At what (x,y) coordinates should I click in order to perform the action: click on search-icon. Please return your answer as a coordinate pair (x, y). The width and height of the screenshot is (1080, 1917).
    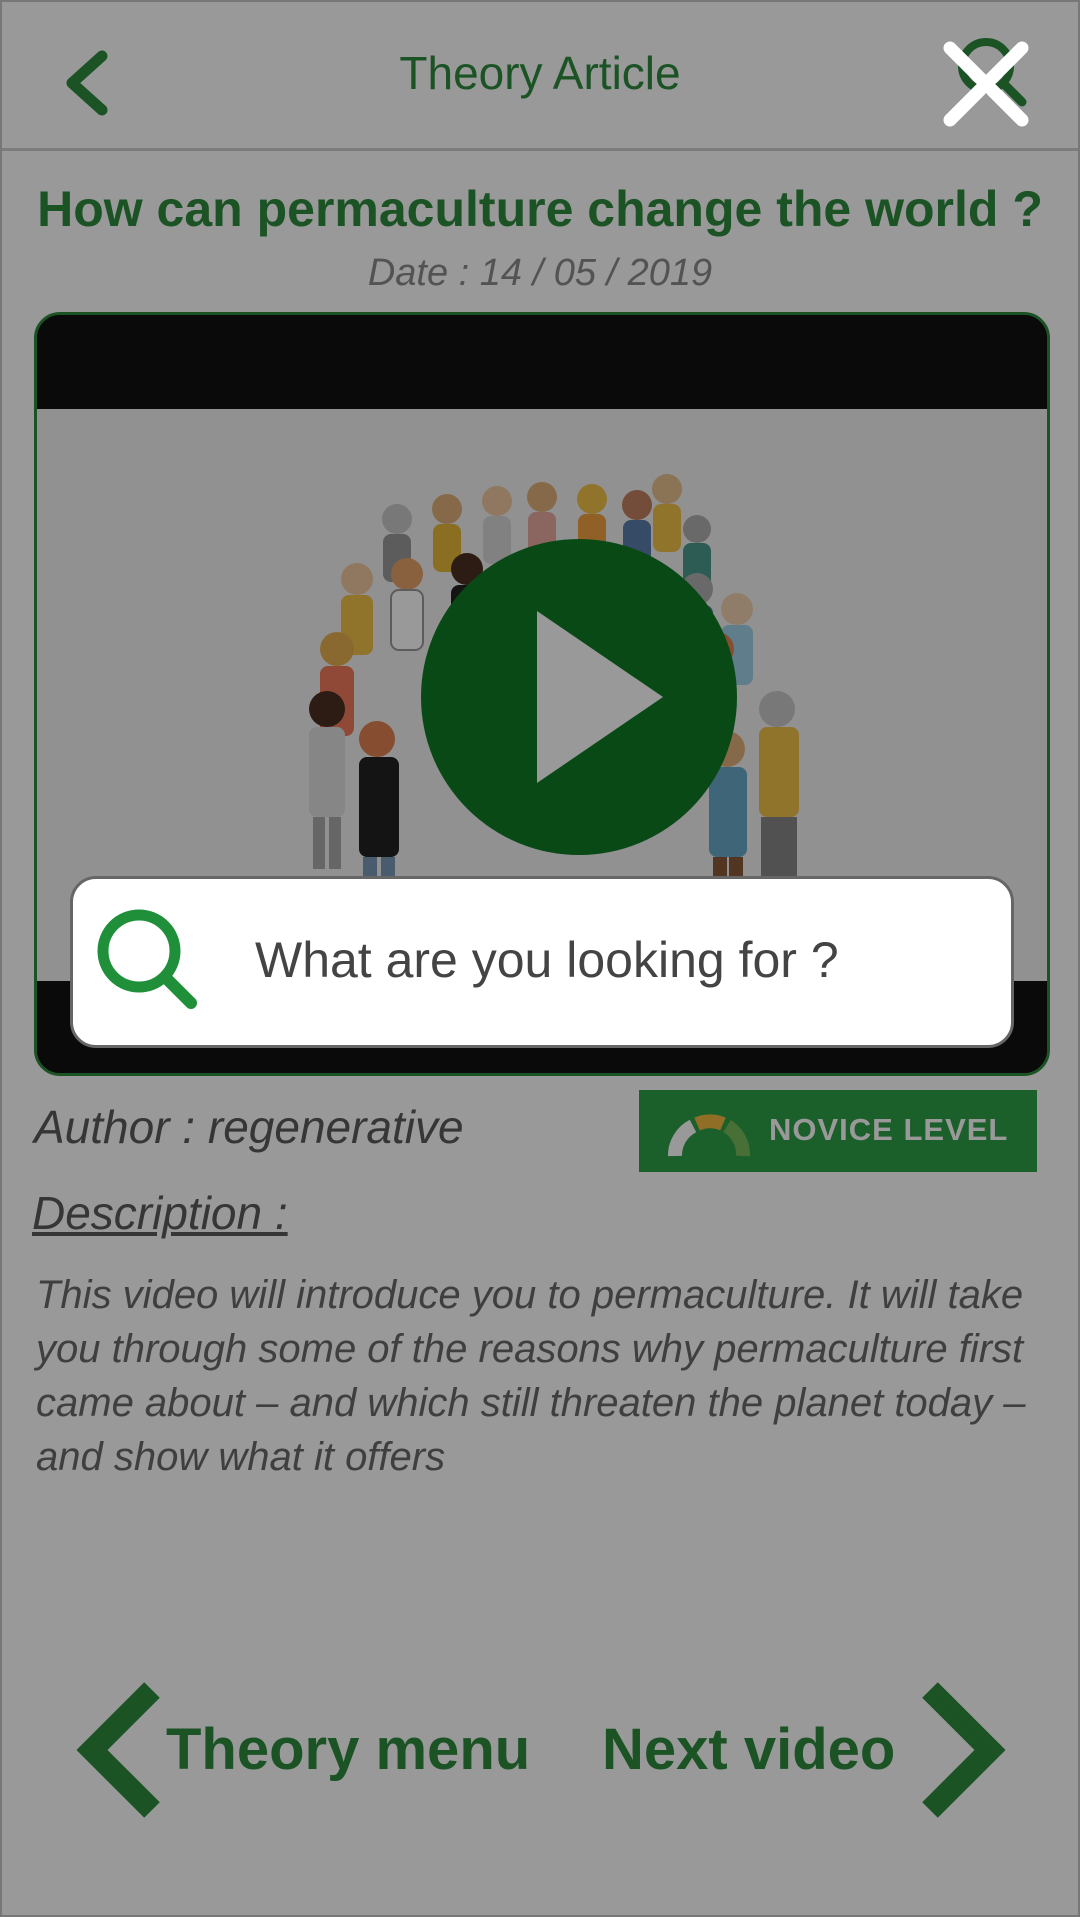
    Looking at the image, I should click on (147, 959).